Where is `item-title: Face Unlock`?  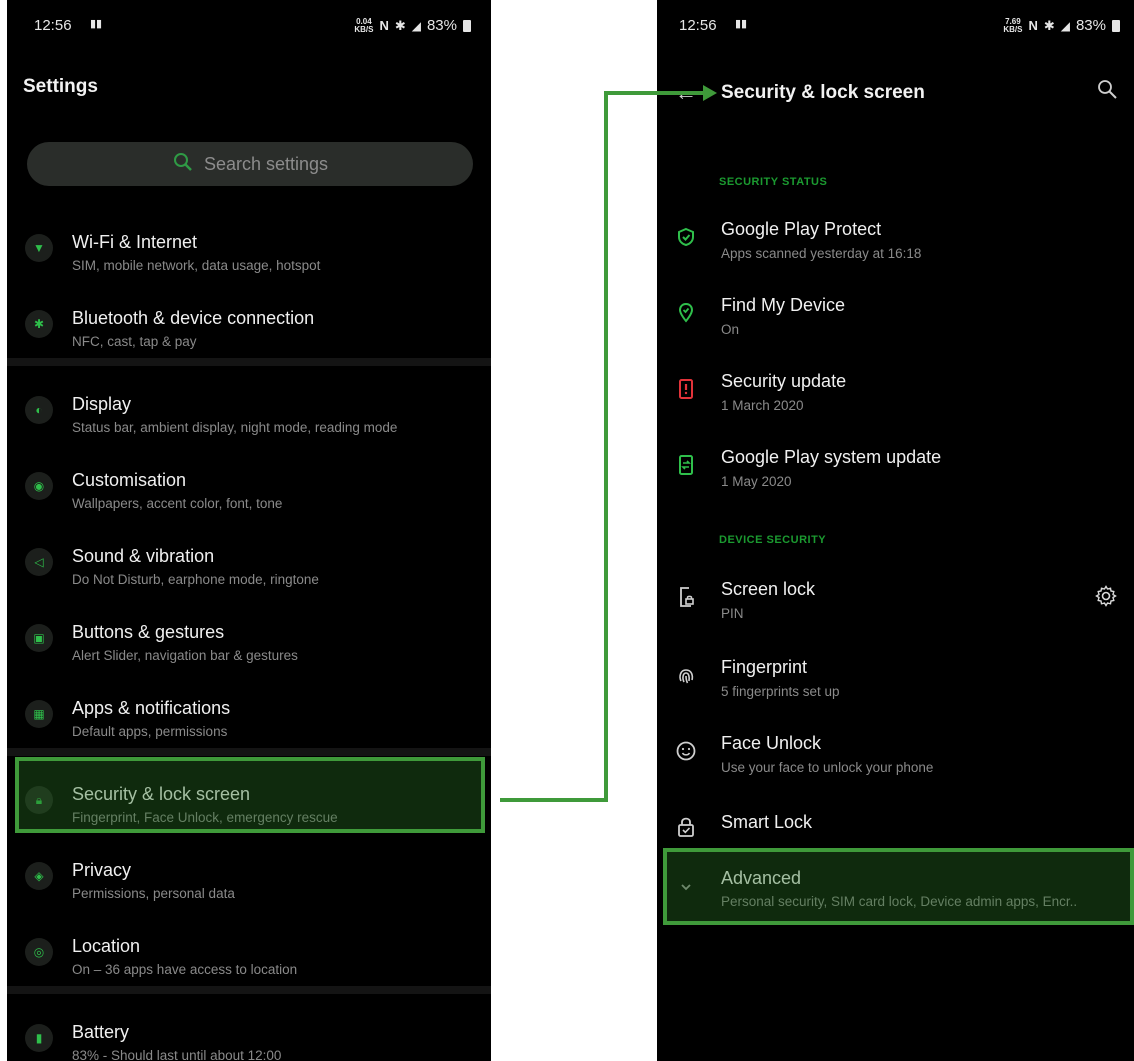
item-title: Face Unlock is located at coordinates (771, 743).